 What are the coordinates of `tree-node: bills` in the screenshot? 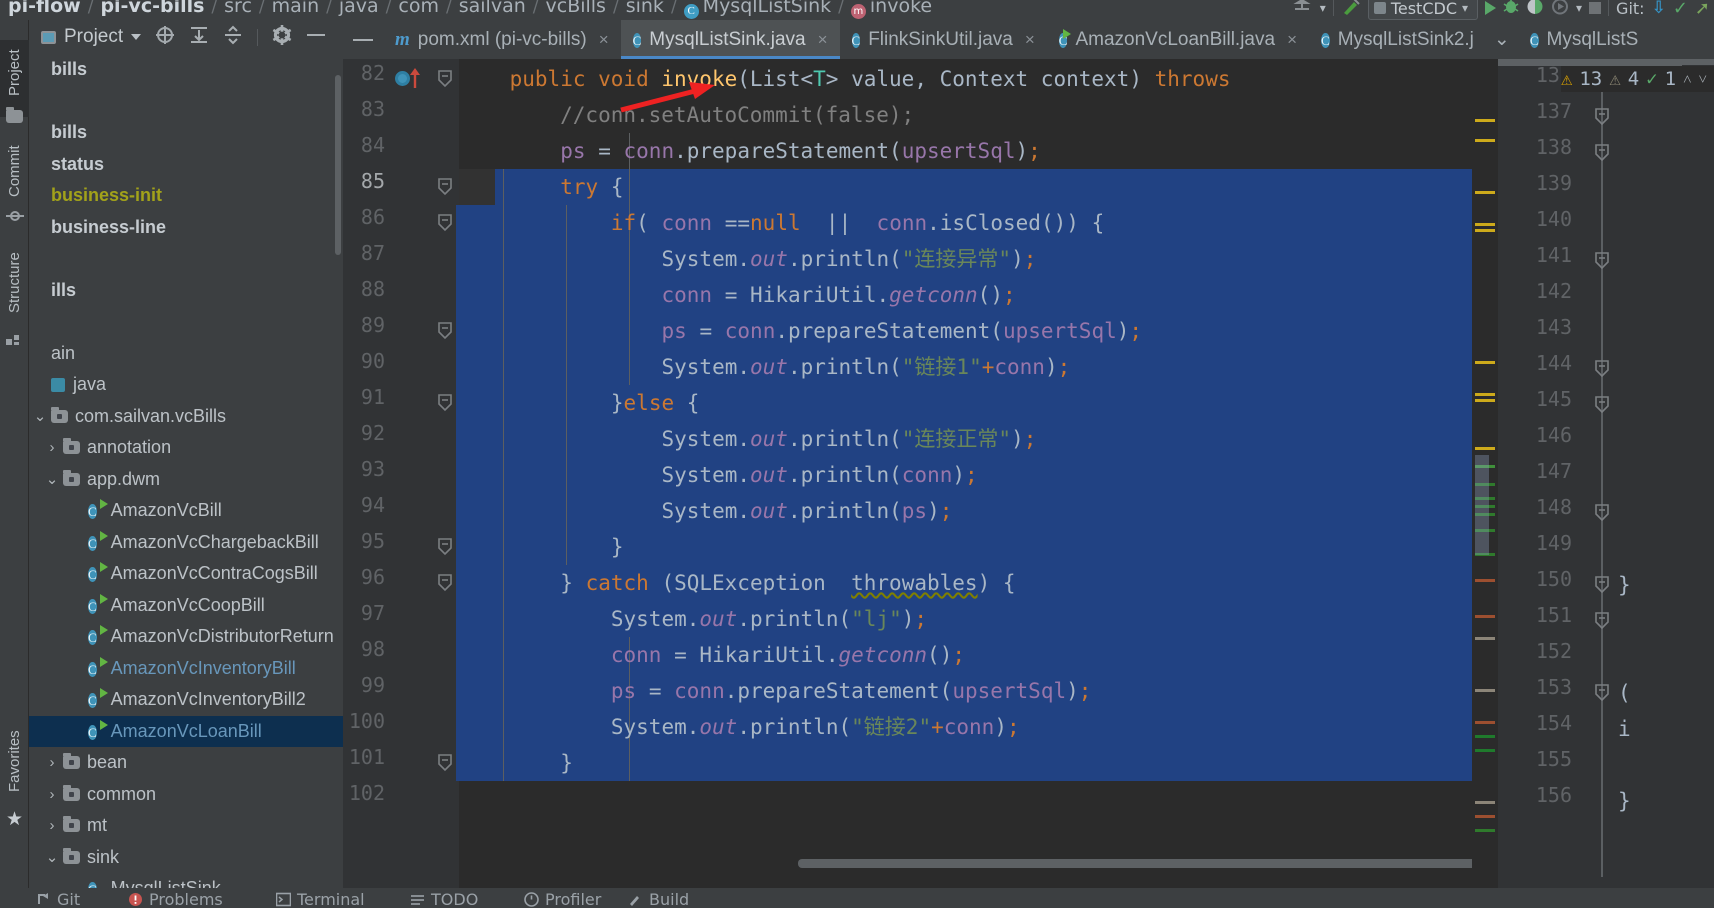 It's located at (186, 70).